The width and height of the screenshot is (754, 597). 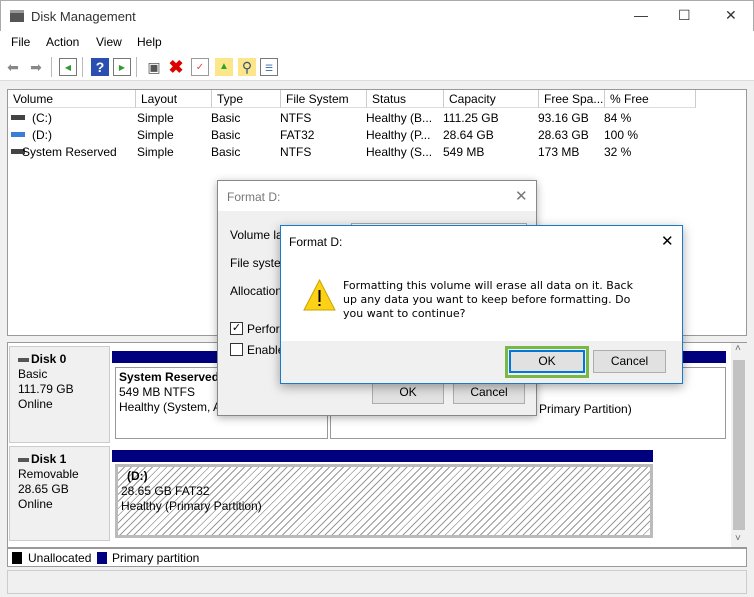 What do you see at coordinates (17, 16) in the screenshot?
I see `disk-management-icon` at bounding box center [17, 16].